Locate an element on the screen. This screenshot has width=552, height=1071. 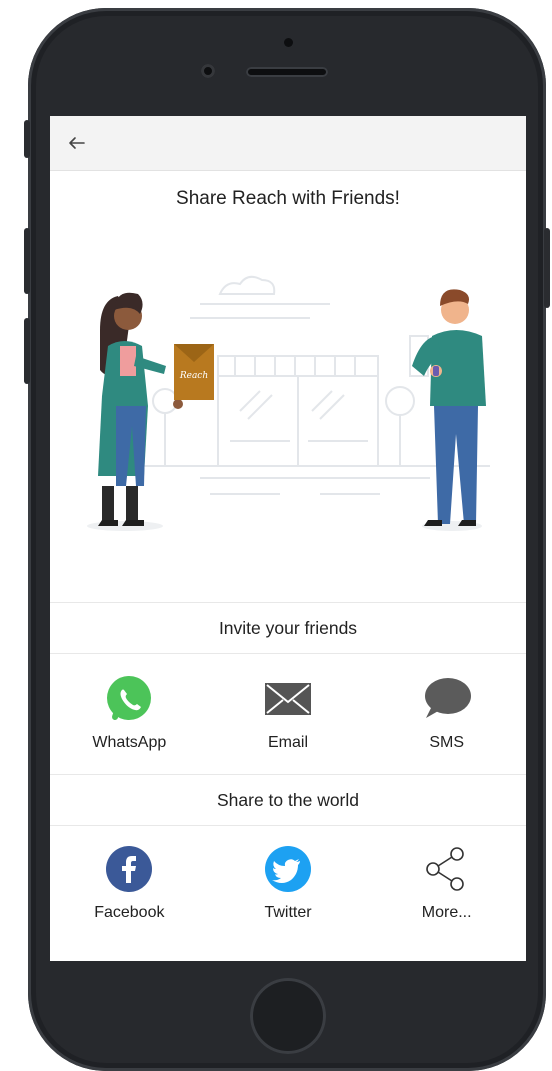
world-section-header: Share to the world is located at coordinates (288, 800).